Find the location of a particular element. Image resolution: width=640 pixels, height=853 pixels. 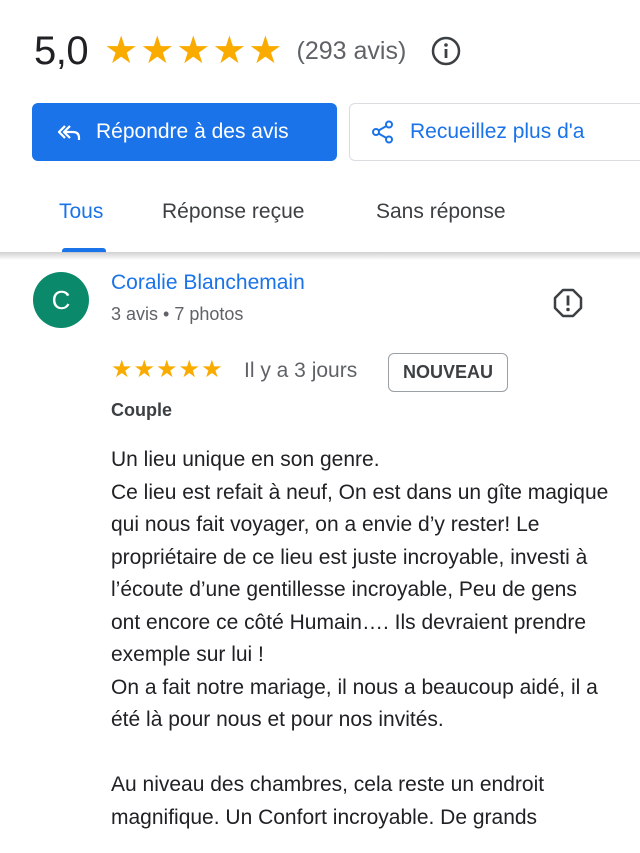

collect-reviews-button: Recueillez plus d'a is located at coordinates (494, 132).